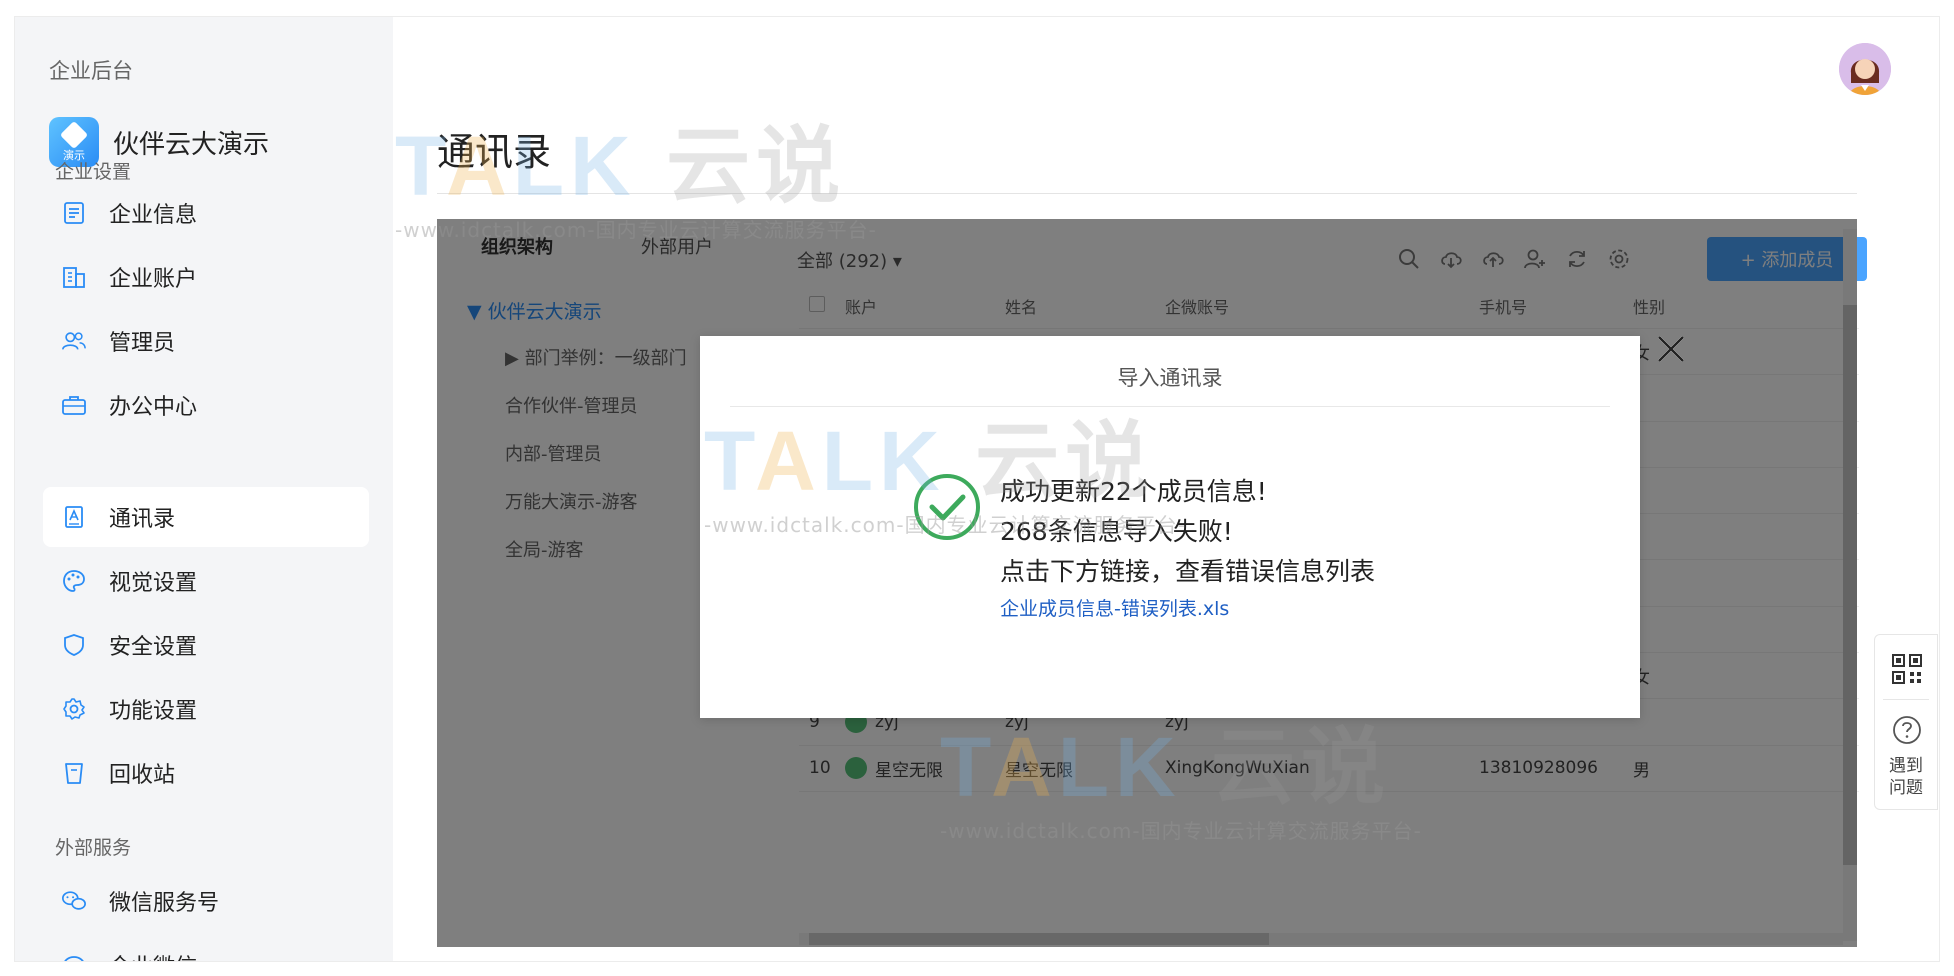  I want to click on sidebar-item-office-center: 办公中心, so click(206, 405).